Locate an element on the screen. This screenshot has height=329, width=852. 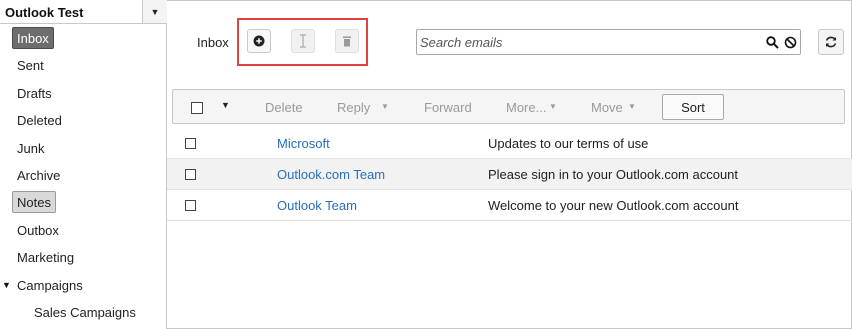
folder-deleted: Deleted is located at coordinates (39, 120).